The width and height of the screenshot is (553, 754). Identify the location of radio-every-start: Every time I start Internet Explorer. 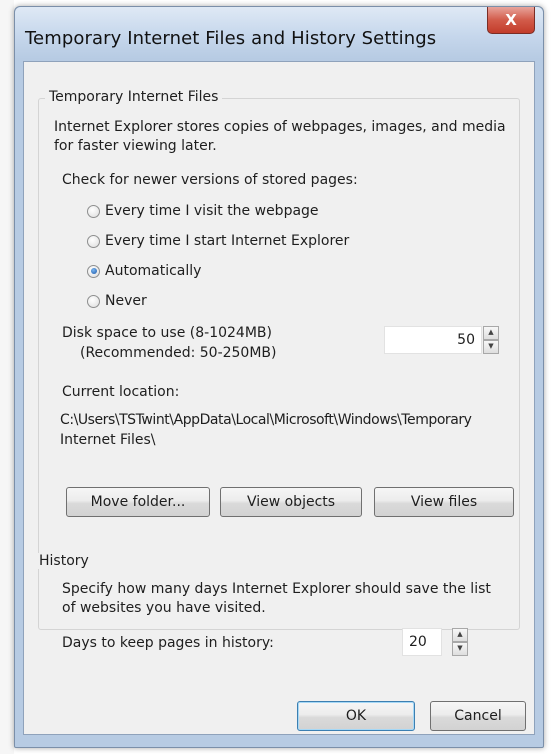
(218, 241).